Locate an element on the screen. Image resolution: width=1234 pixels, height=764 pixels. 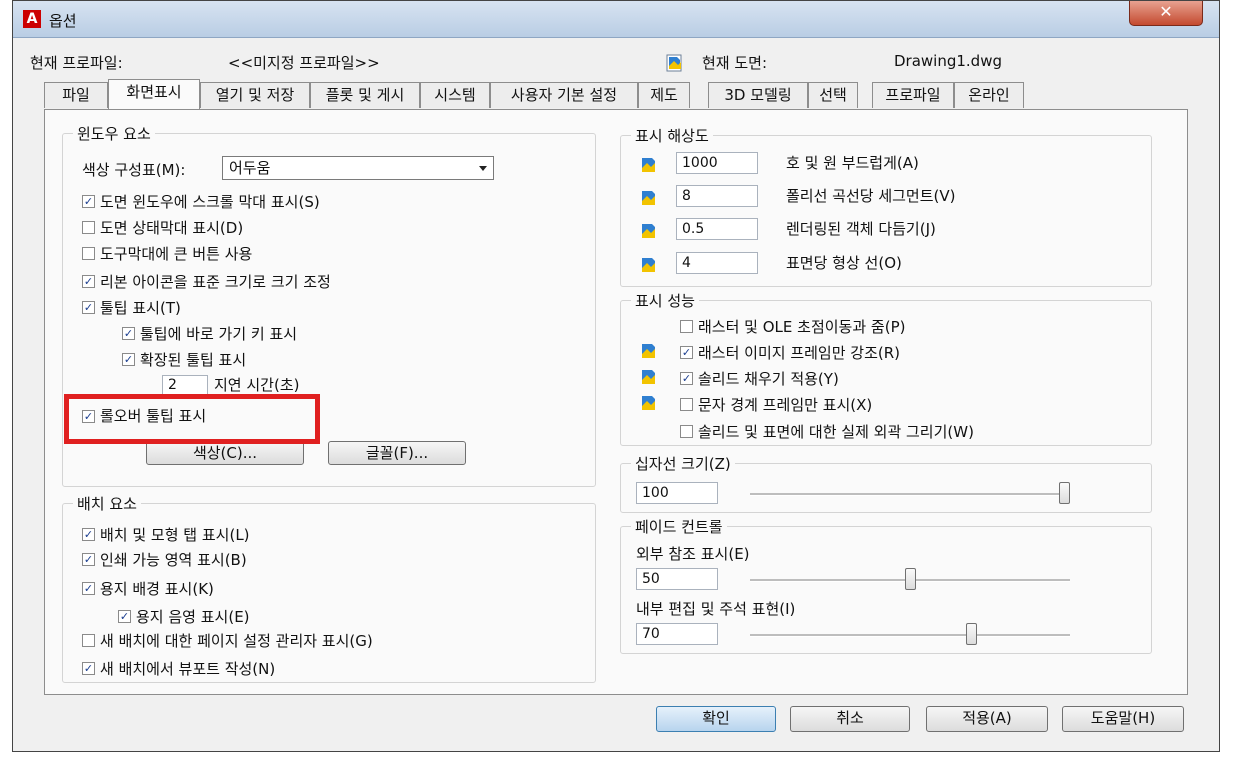
cb-shortcut-keys-label: 툴팁에 바로 가기 키 표시 is located at coordinates (219, 334).